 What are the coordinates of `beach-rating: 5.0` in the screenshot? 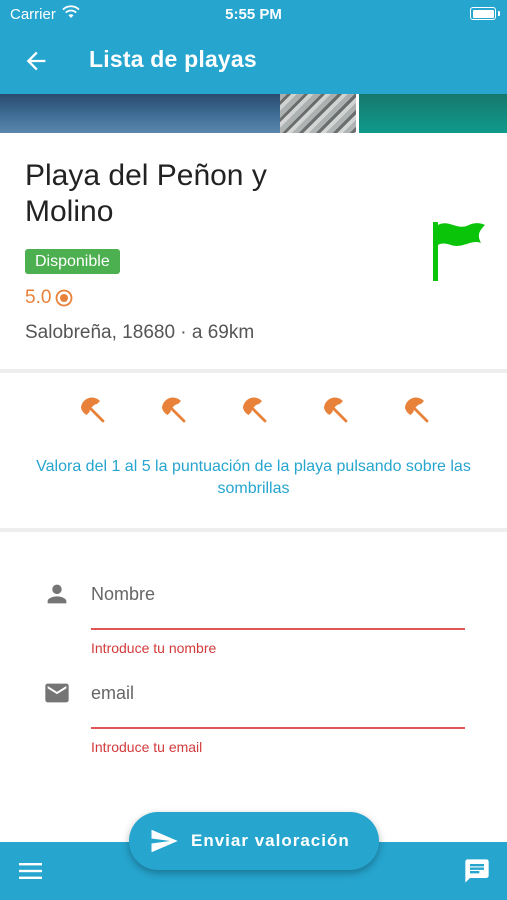 It's located at (49, 298).